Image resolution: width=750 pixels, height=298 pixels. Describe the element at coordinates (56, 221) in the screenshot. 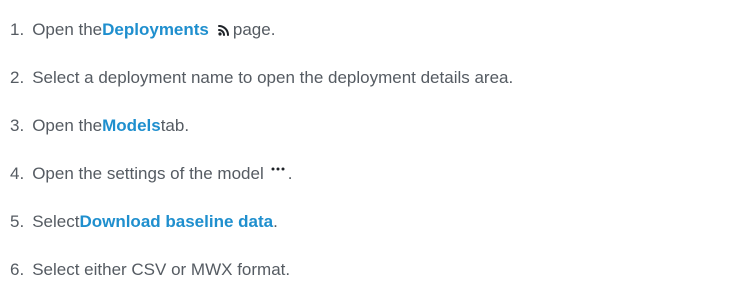

I see `step-text-before: Select` at that location.